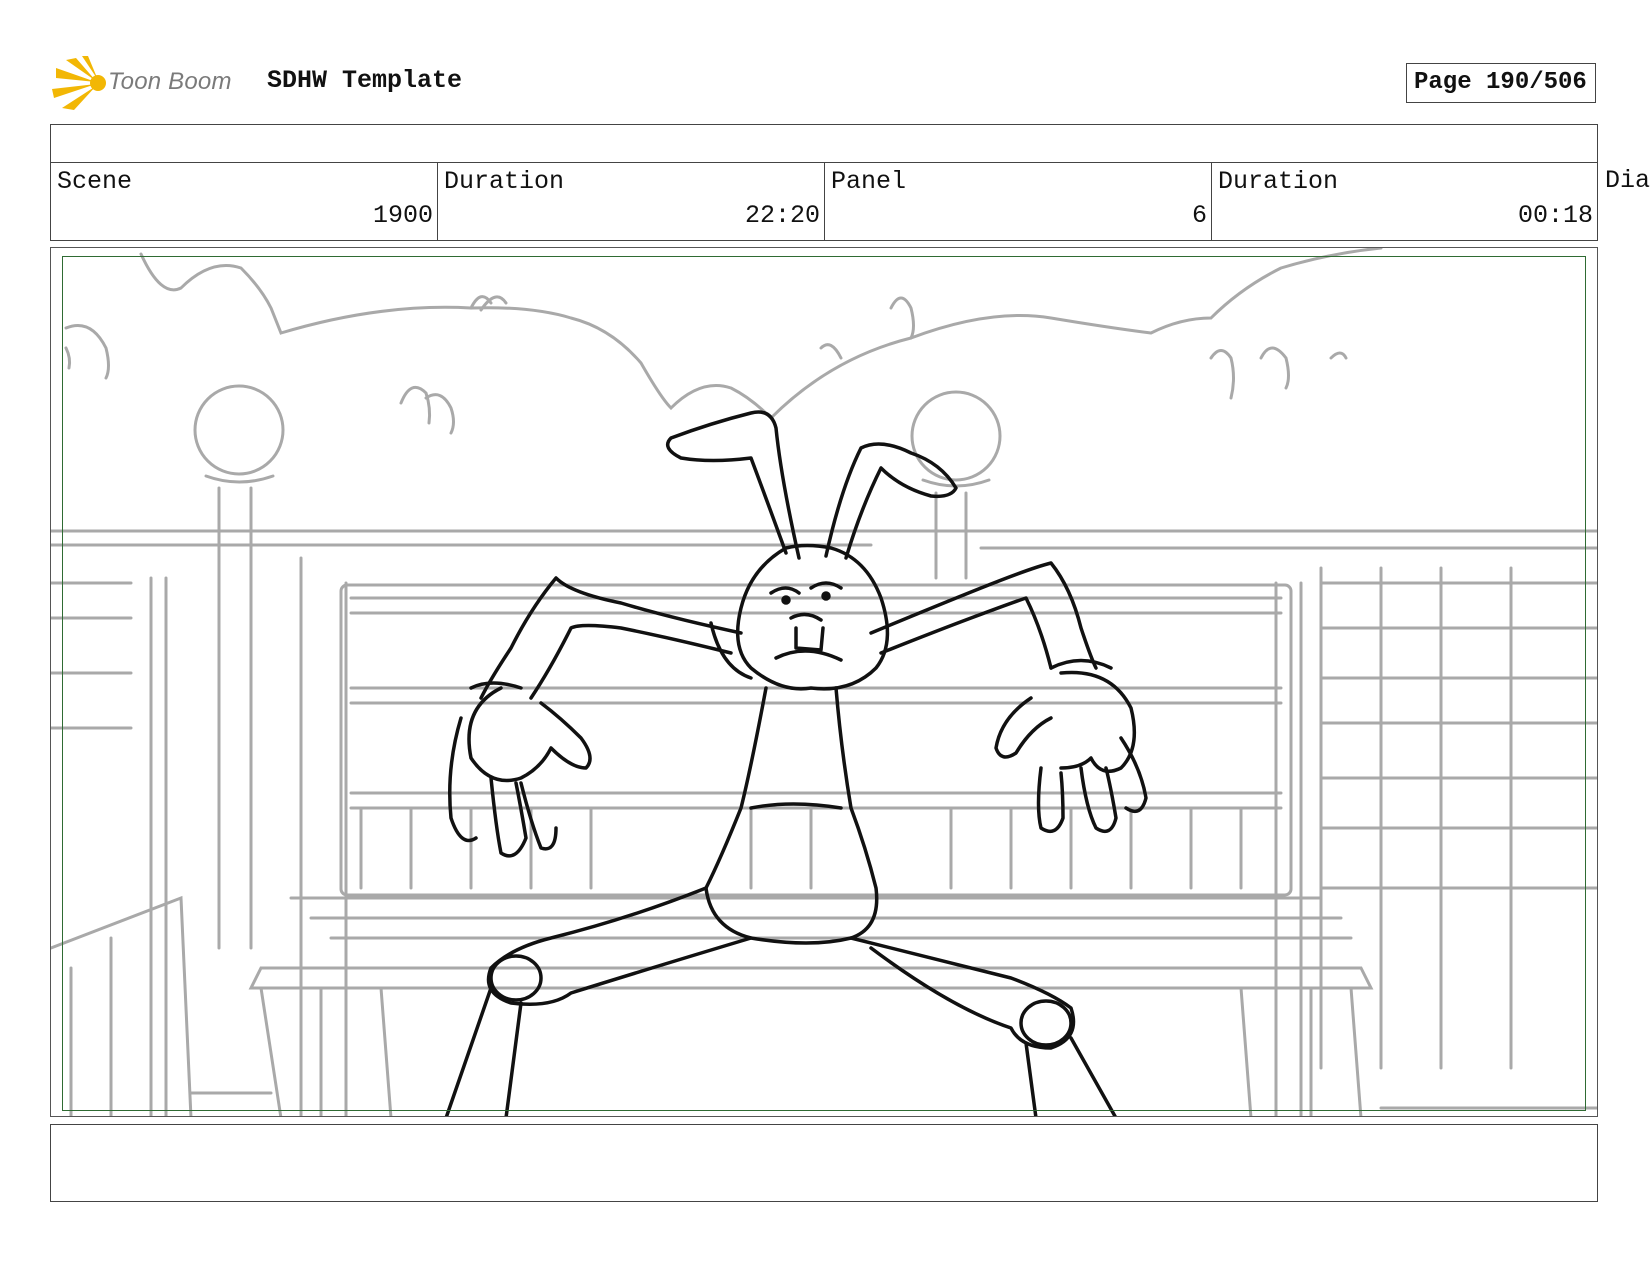 This screenshot has height=1275, width=1650. I want to click on panel-duration-cell: Duration 00:18, so click(1404, 201).